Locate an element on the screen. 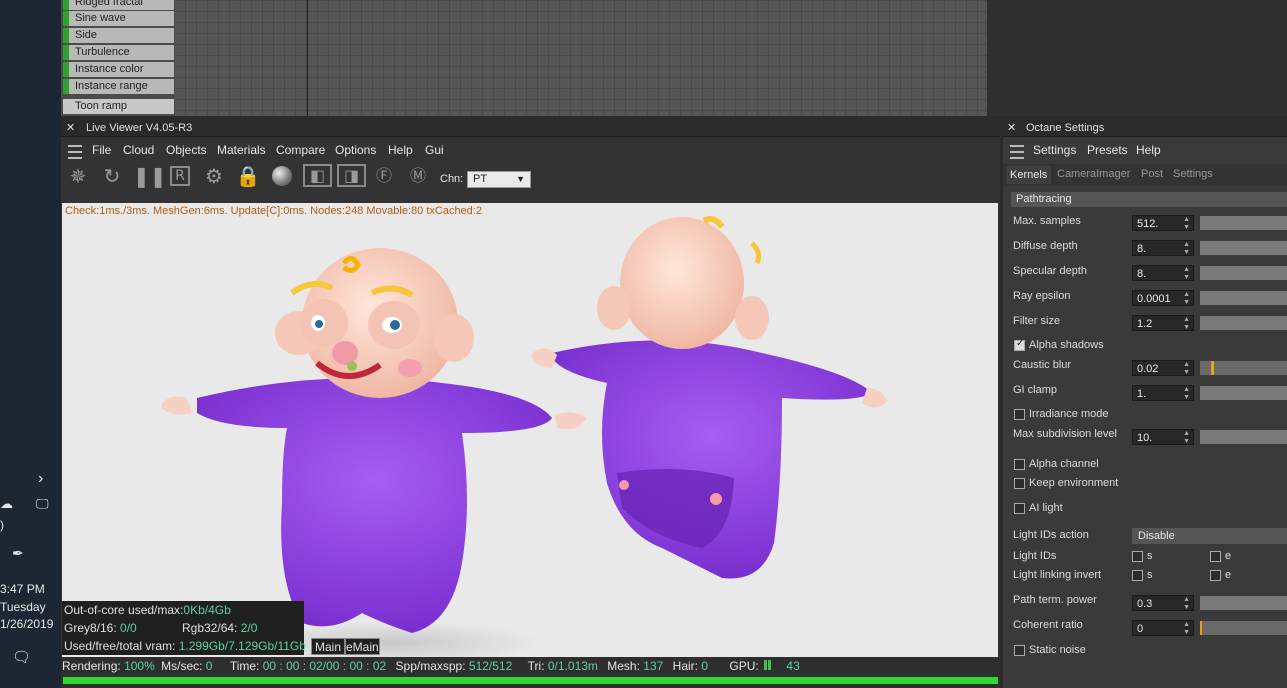 This screenshot has height=688, width=1287. irradiance-mode-checkbox is located at coordinates (1019, 414).